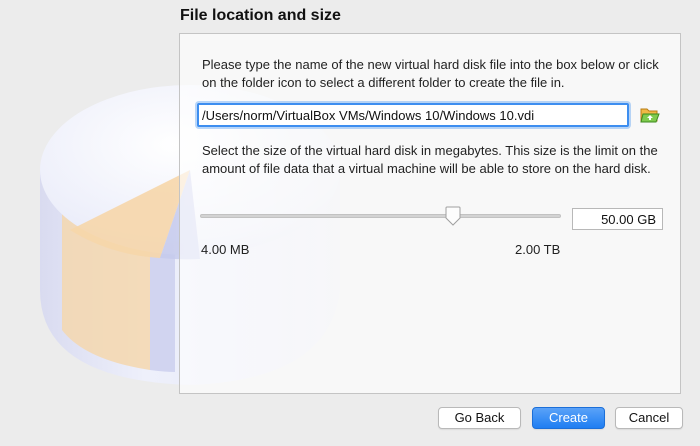 The height and width of the screenshot is (446, 700). What do you see at coordinates (453, 216) in the screenshot?
I see `disk-size-slider-thumb` at bounding box center [453, 216].